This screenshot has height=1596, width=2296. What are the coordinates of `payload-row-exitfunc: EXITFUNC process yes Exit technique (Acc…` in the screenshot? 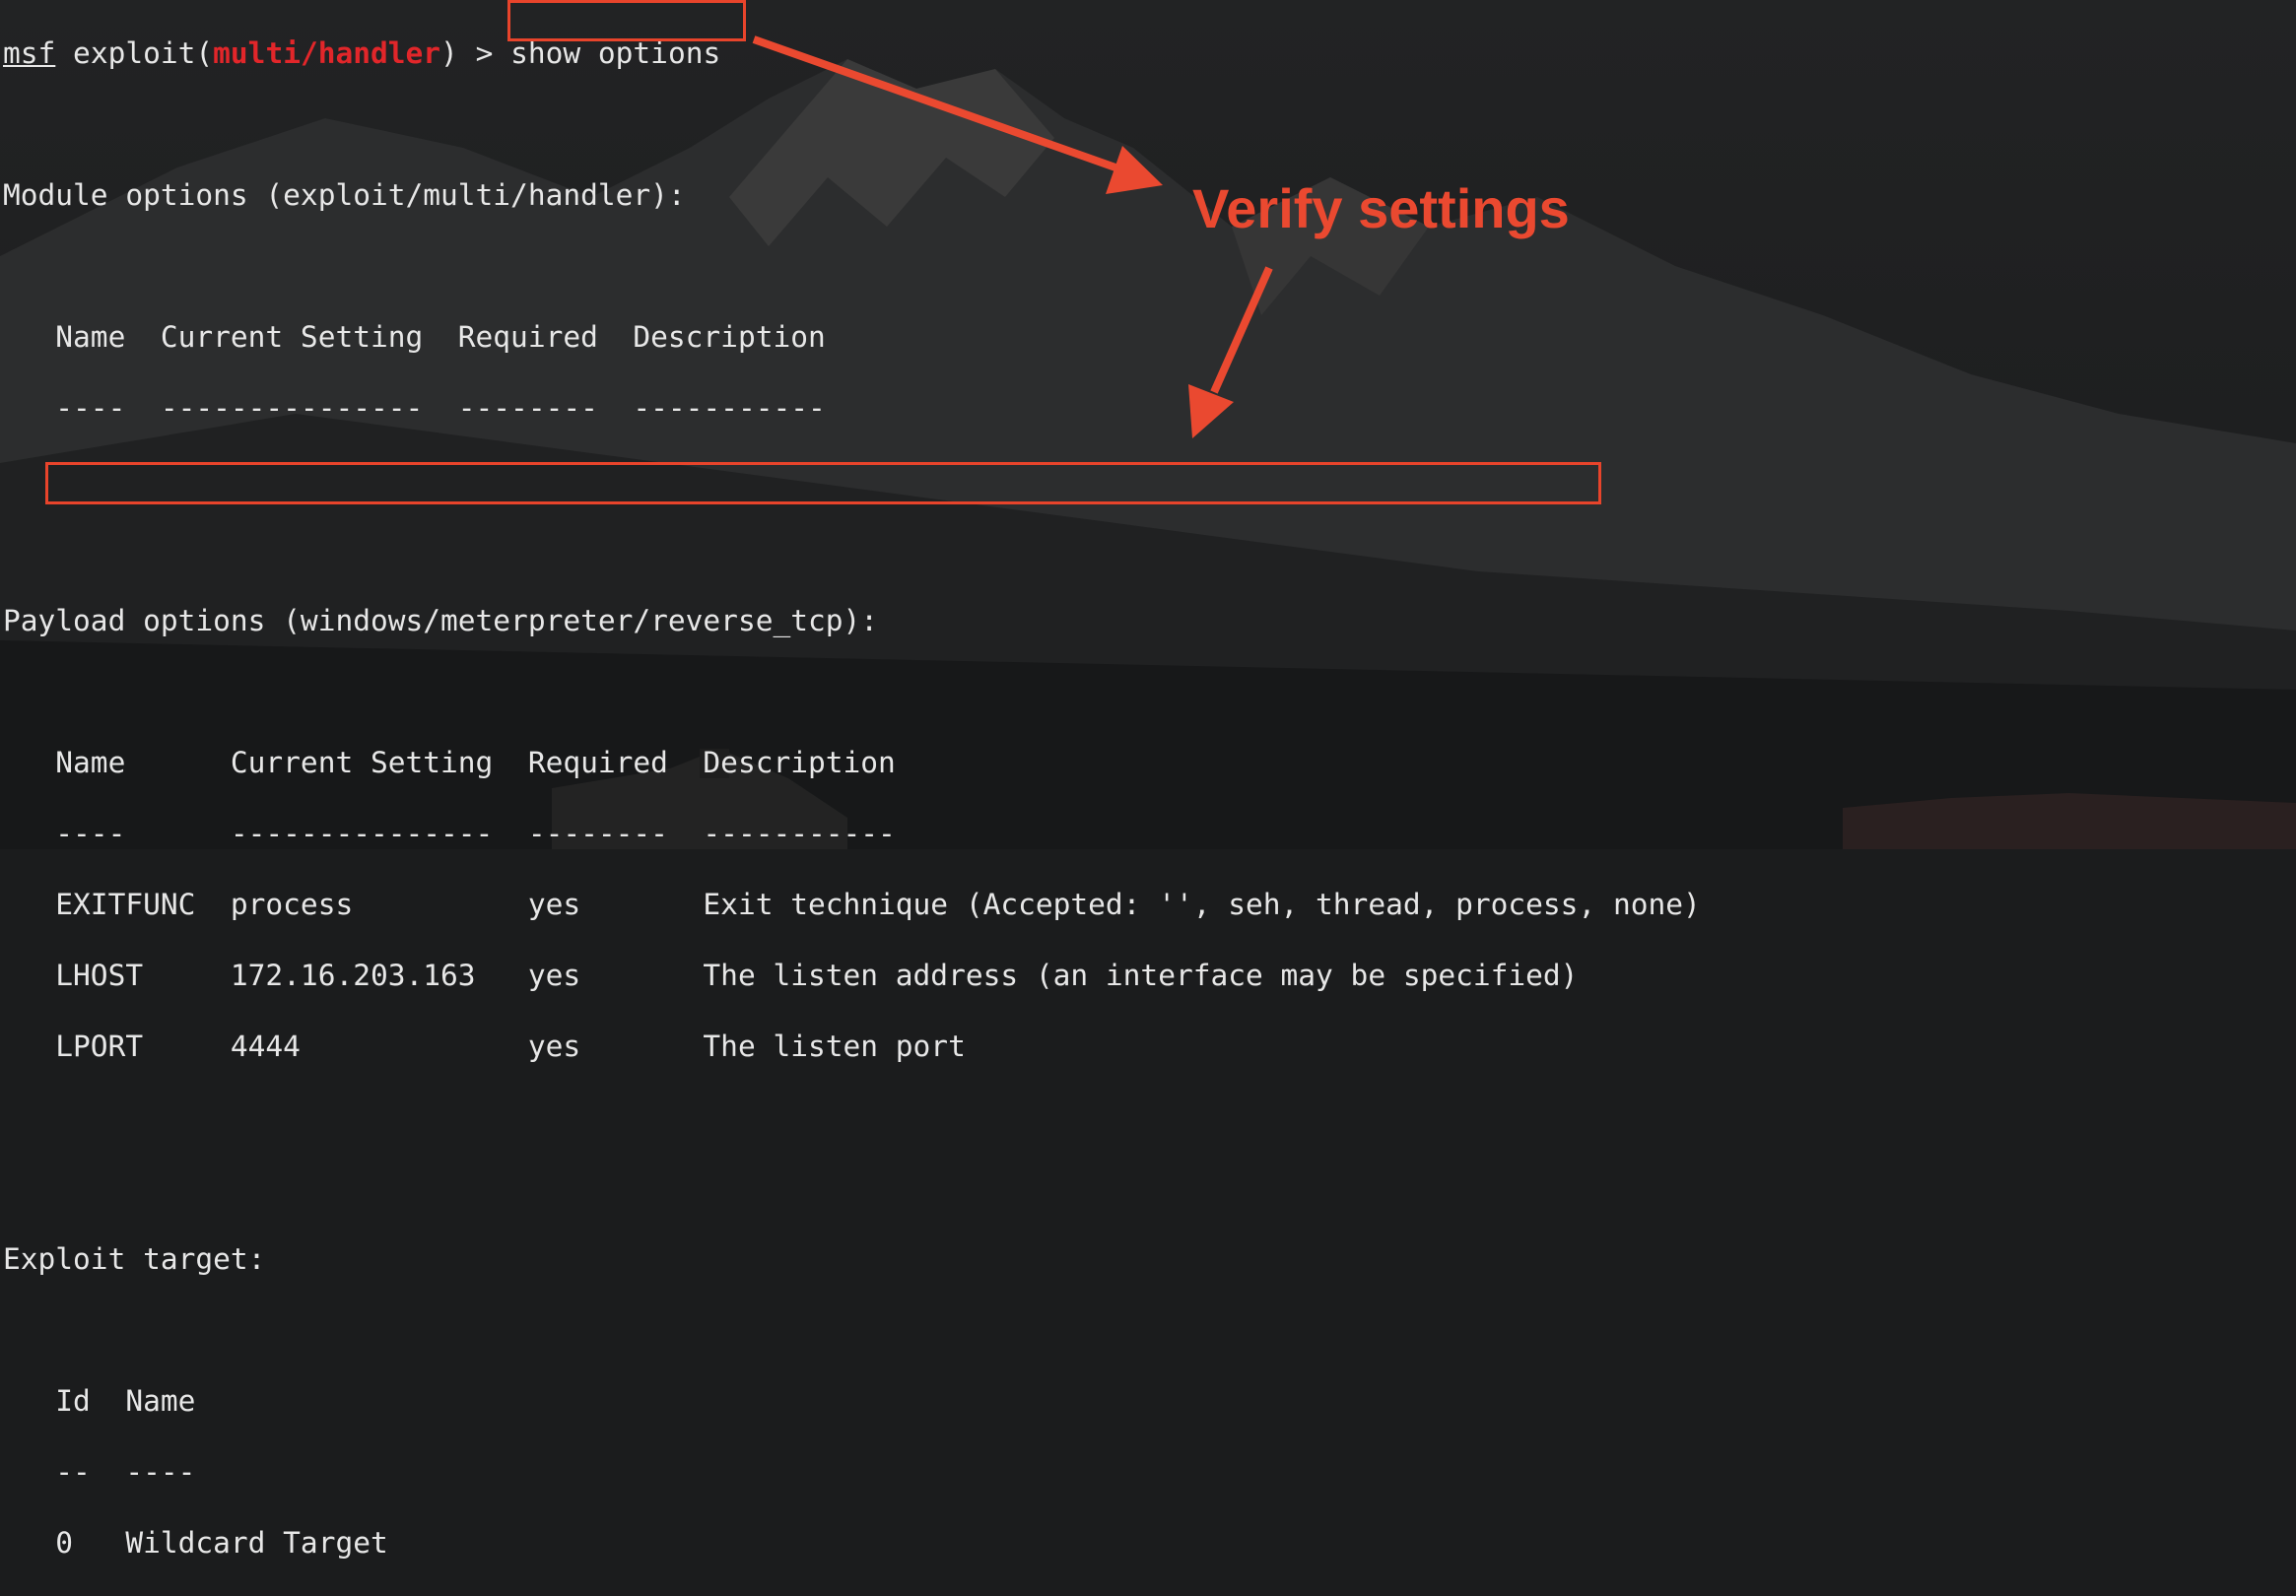 It's located at (852, 905).